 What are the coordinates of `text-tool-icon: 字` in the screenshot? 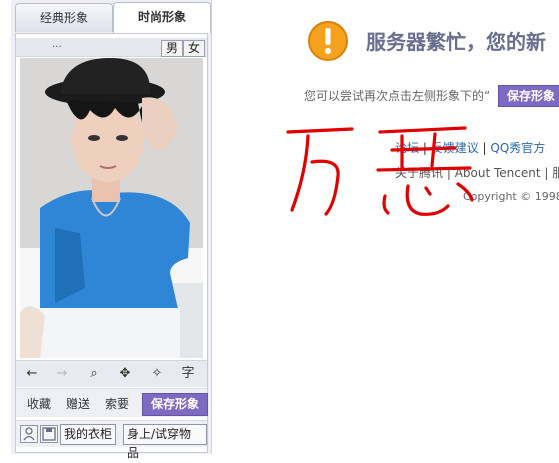 It's located at (188, 374).